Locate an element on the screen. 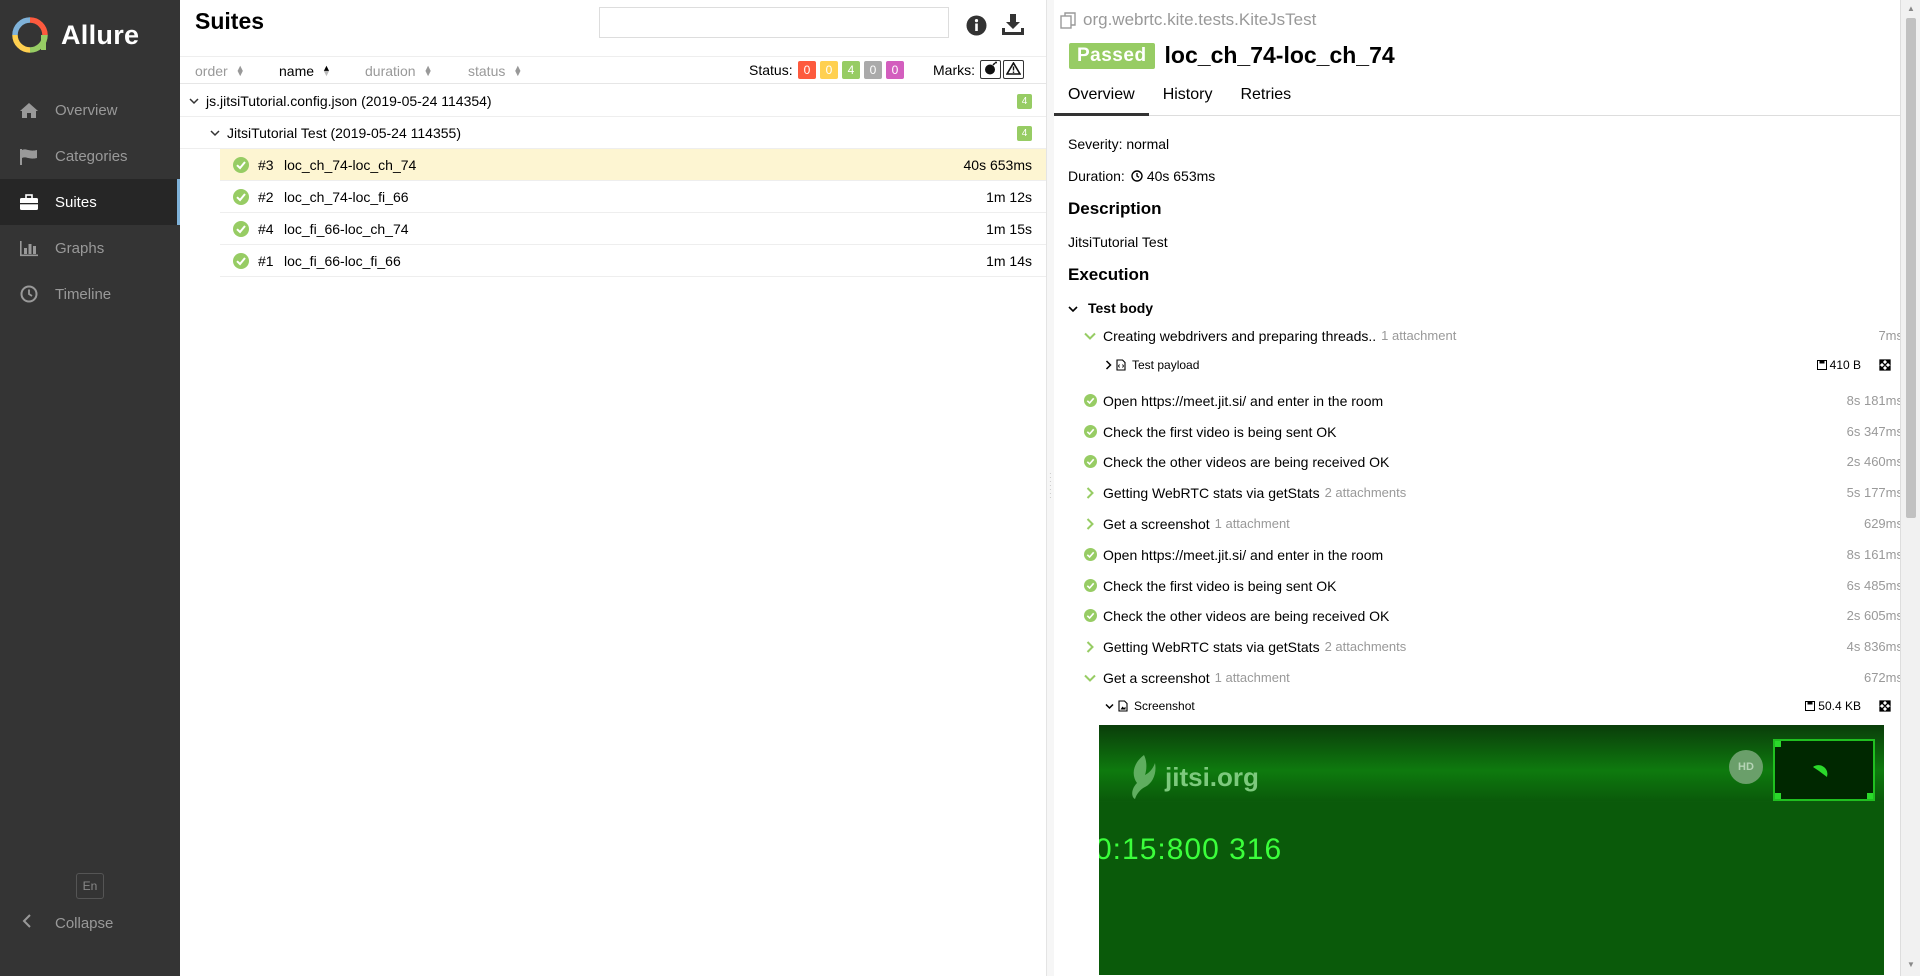 The height and width of the screenshot is (976, 1920). scrollbar-thumb is located at coordinates (1911, 268).